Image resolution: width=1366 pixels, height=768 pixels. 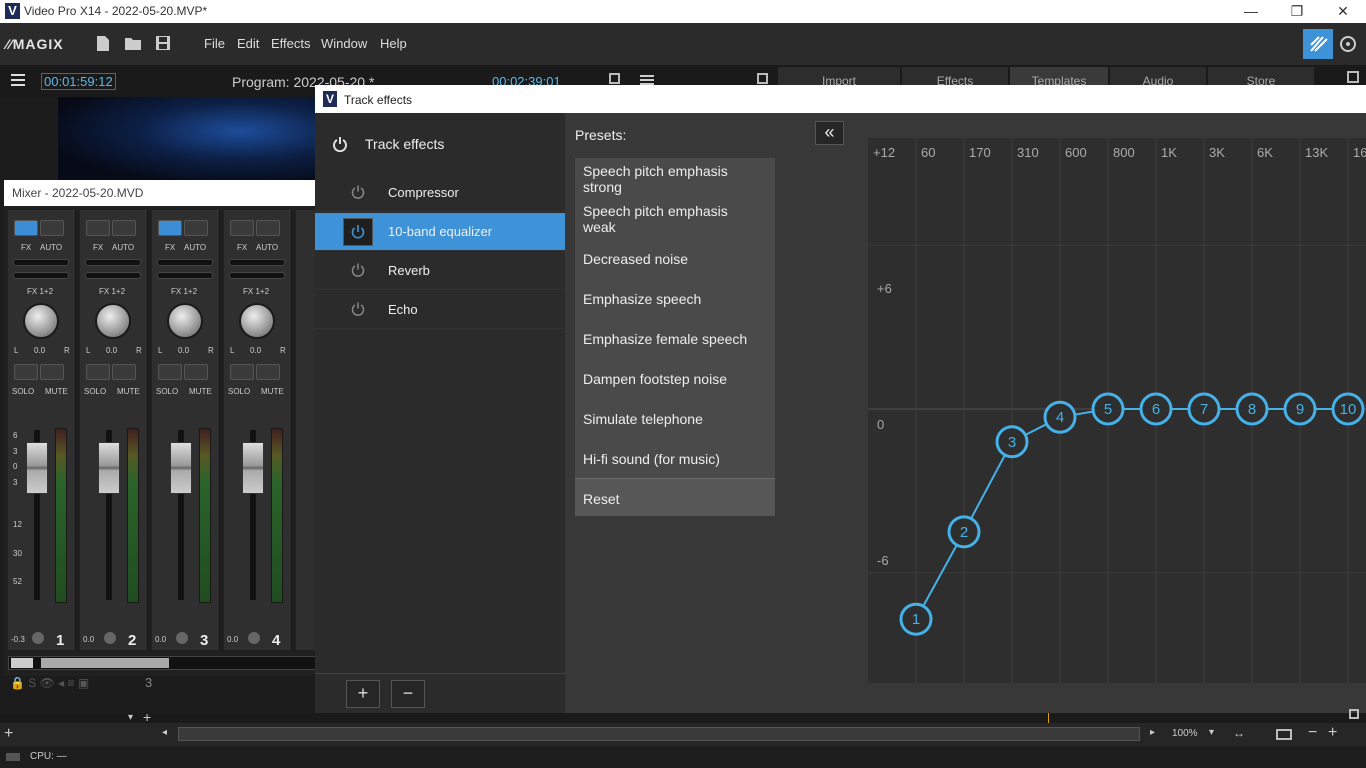 I want to click on menu-effects: Effects, so click(x=291, y=43).